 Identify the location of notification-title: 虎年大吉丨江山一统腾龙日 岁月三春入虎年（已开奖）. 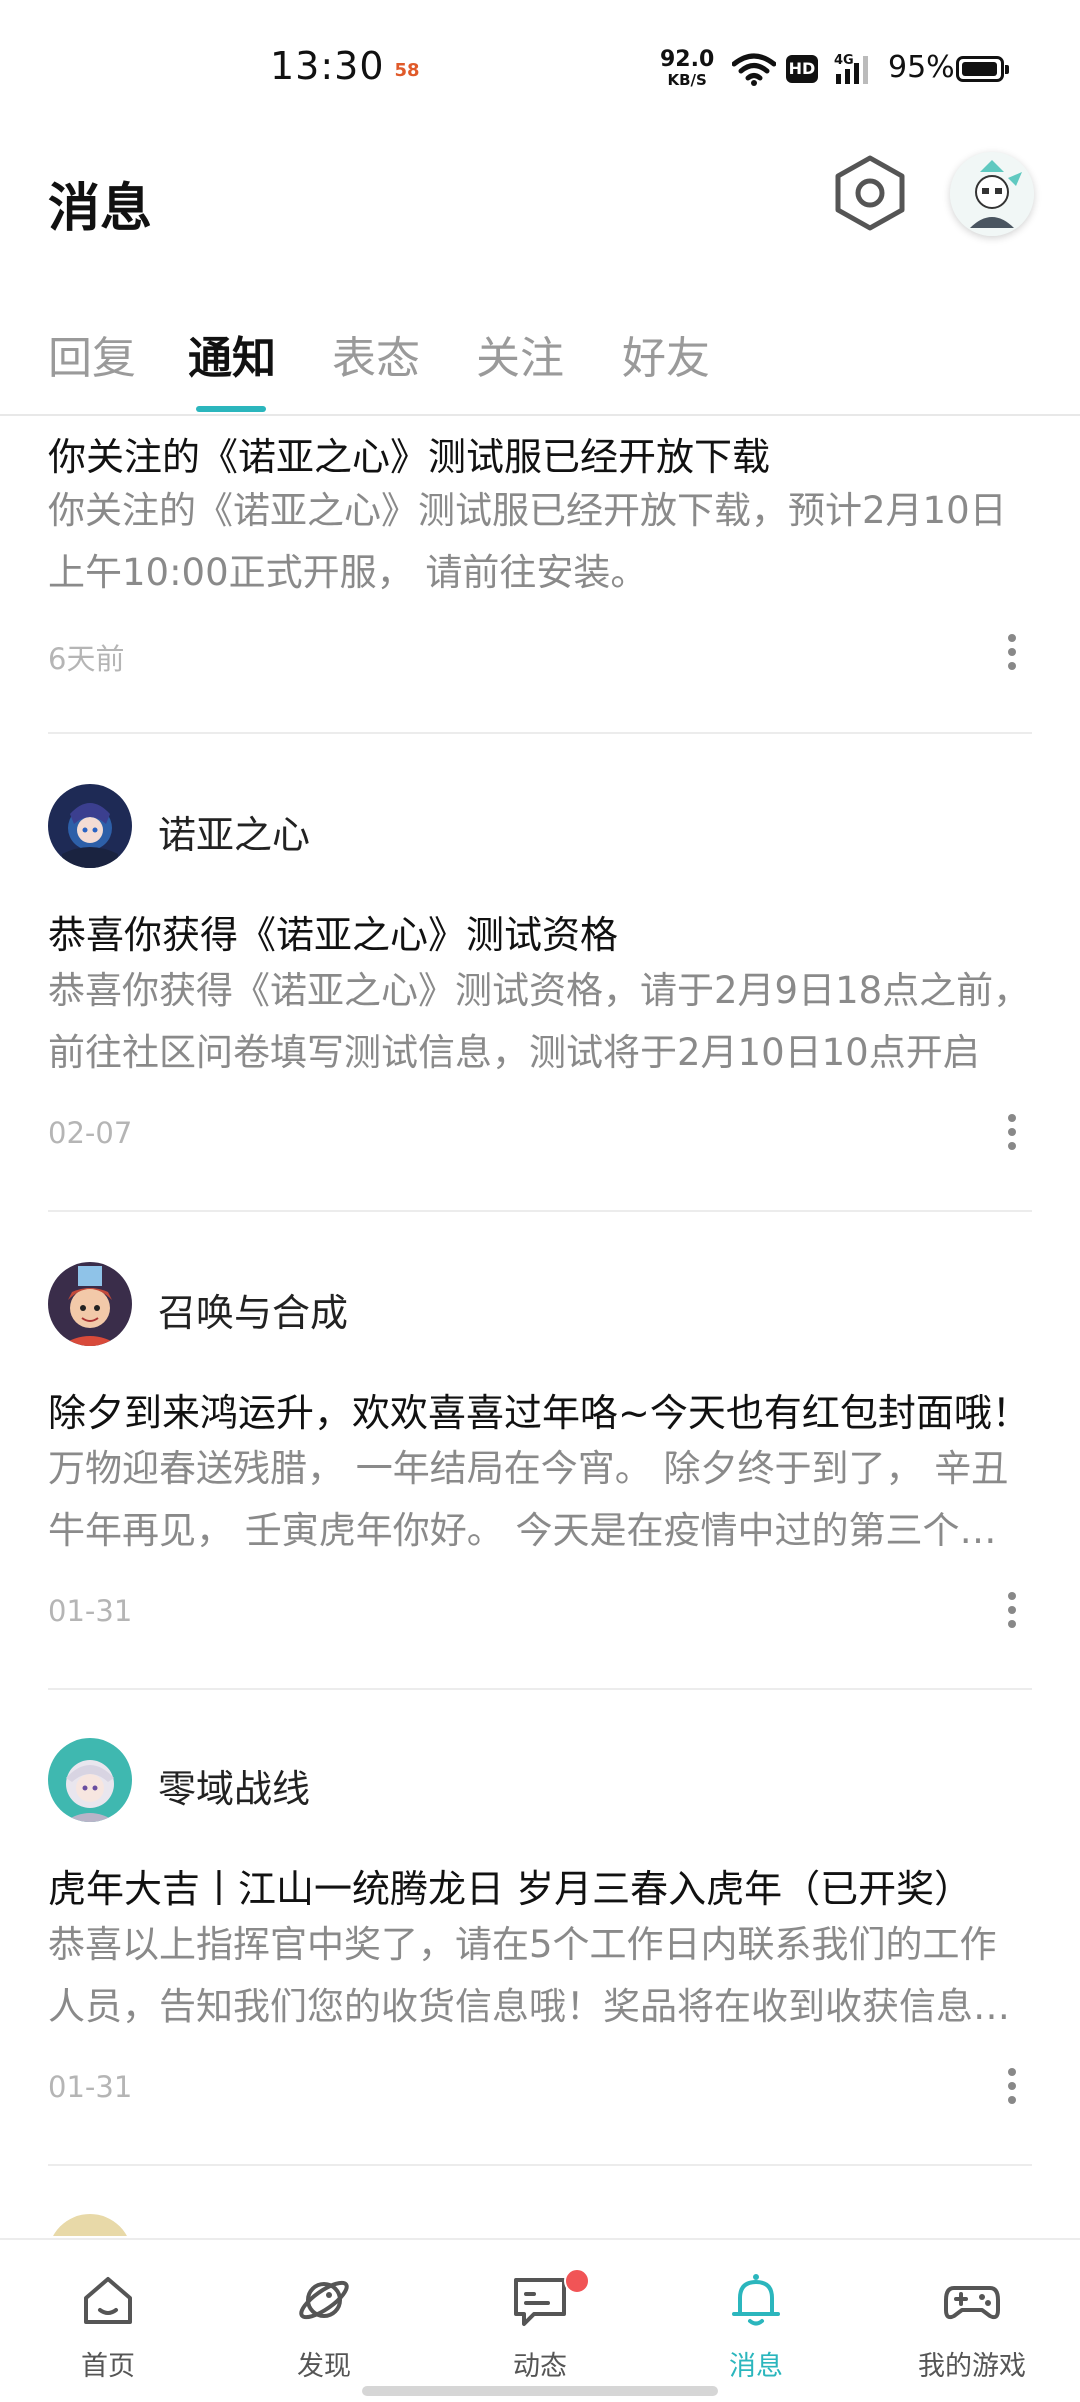
(510, 1889).